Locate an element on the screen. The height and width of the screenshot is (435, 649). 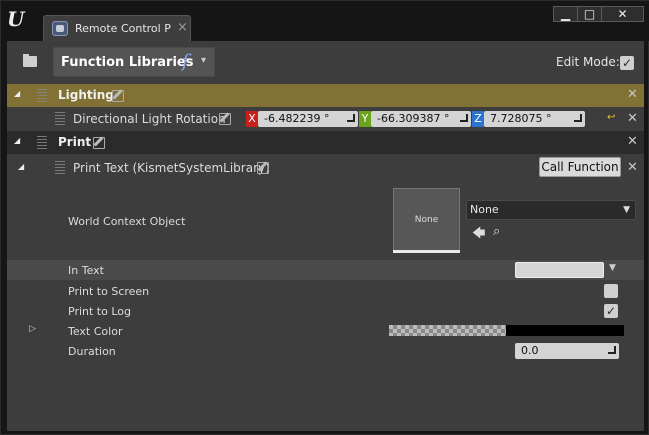
duration-field: 0.0 is located at coordinates (567, 351).